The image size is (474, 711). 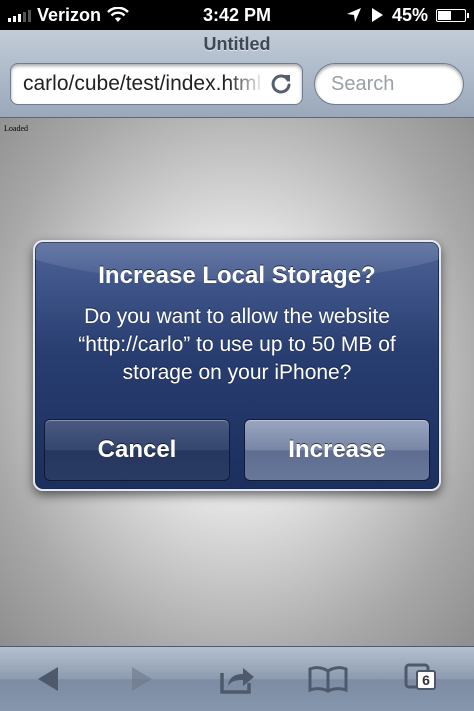 I want to click on share-button, so click(x=238, y=679).